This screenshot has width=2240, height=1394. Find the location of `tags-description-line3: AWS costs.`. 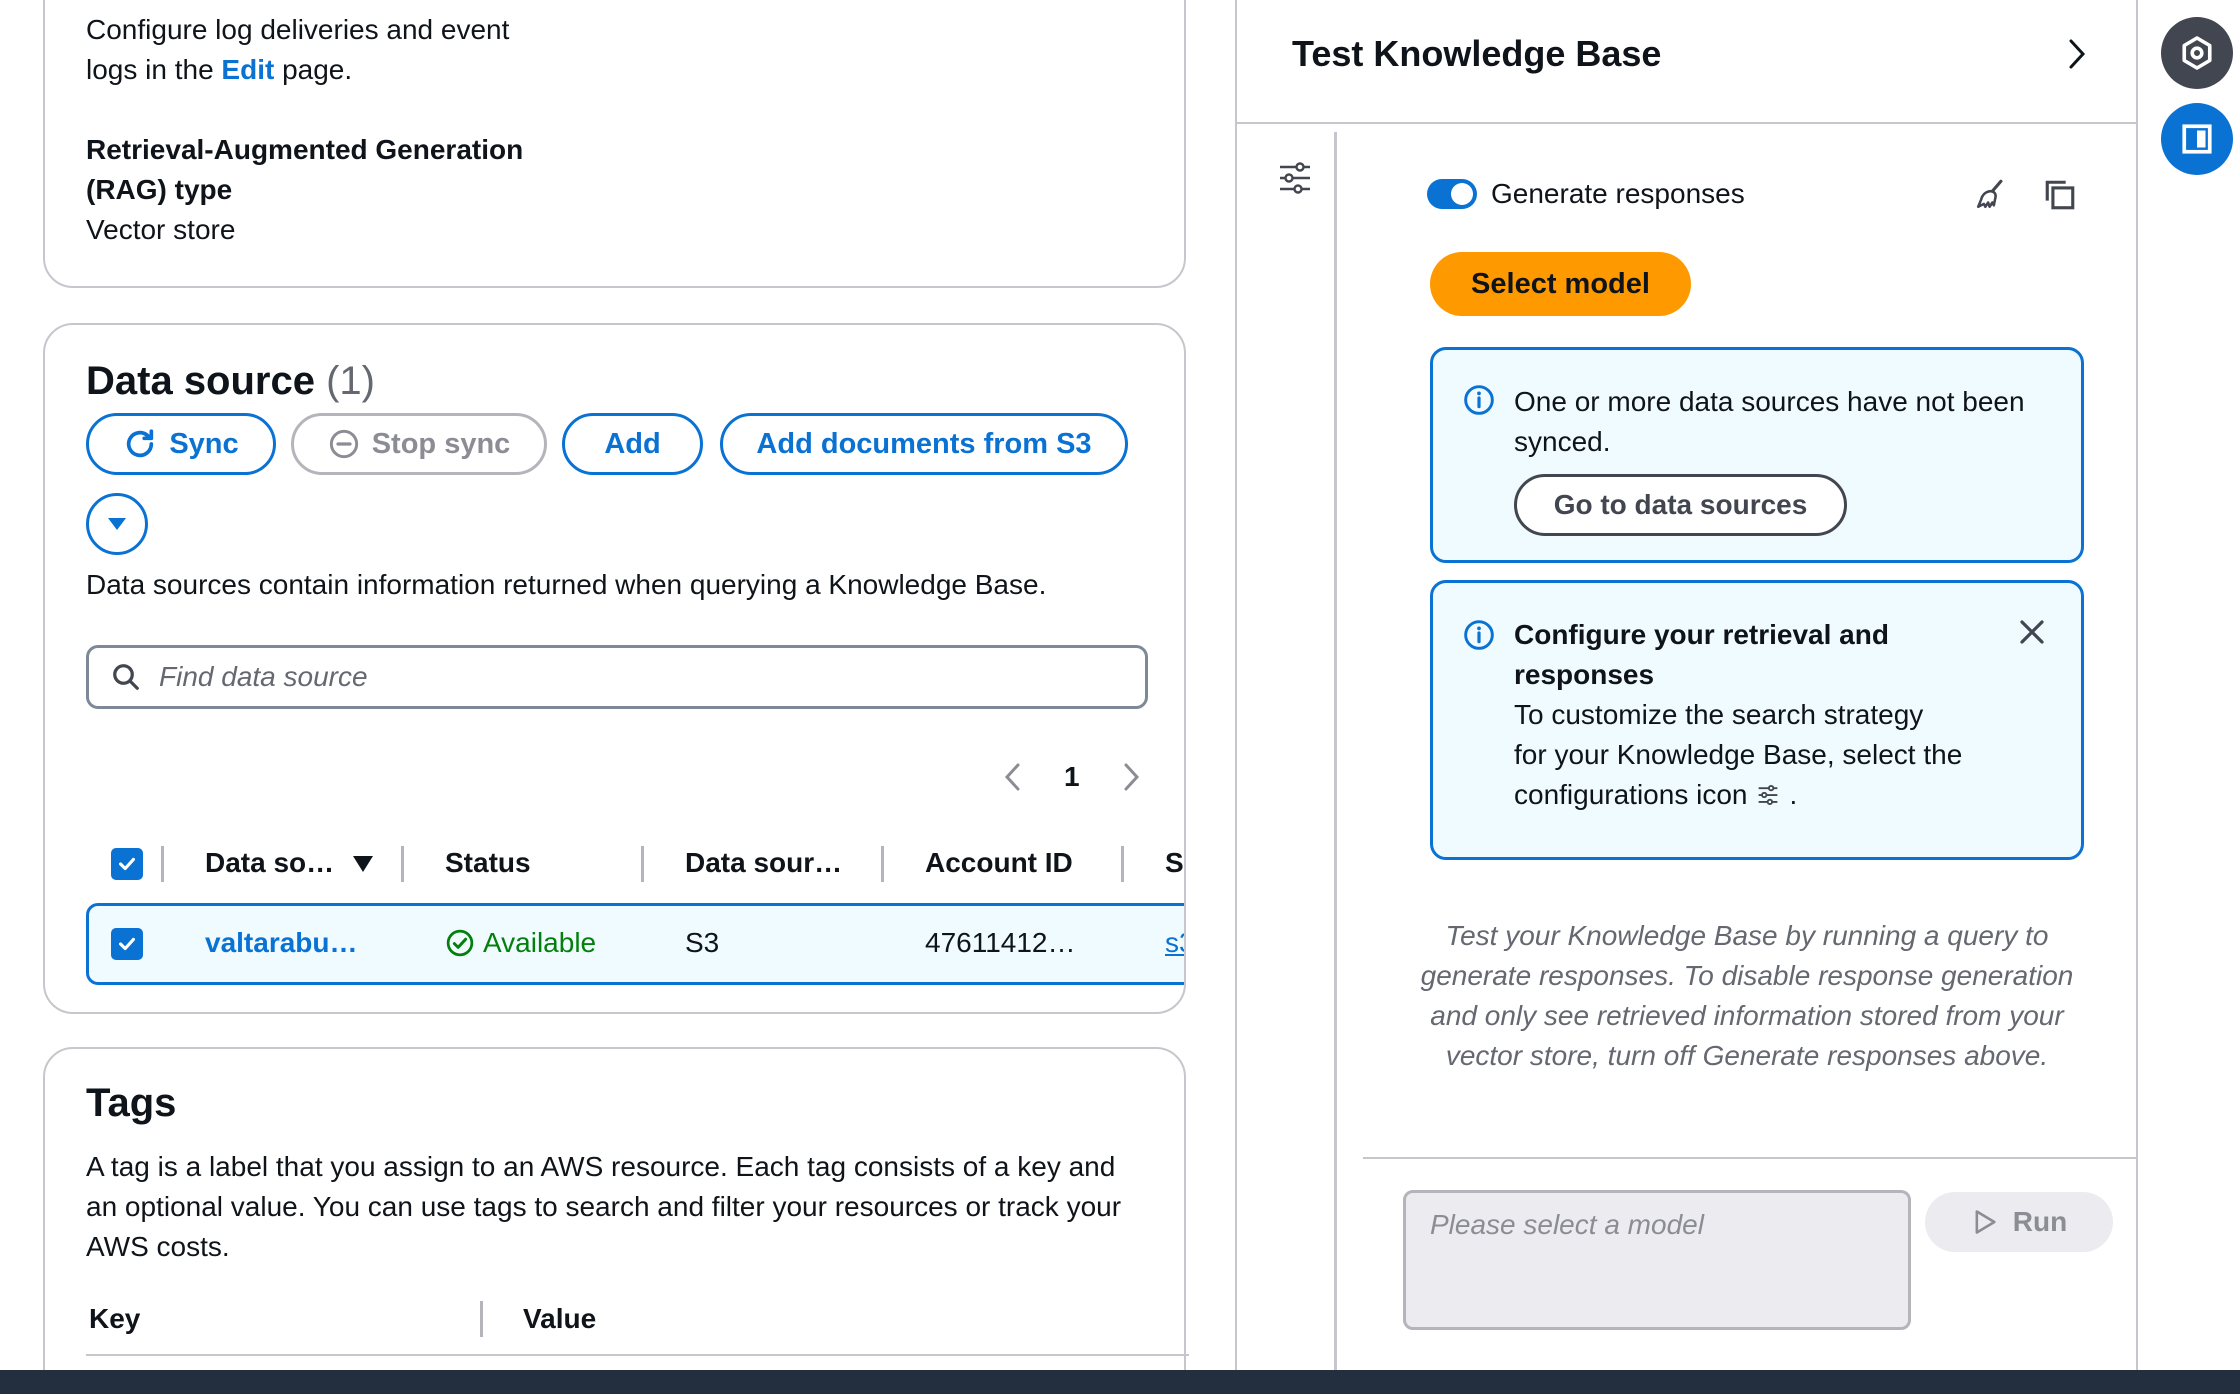

tags-description-line3: AWS costs. is located at coordinates (158, 1246).